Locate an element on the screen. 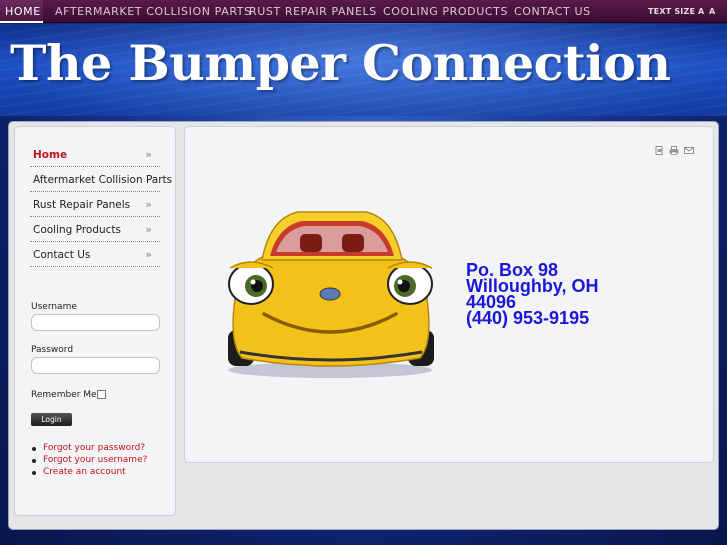 This screenshot has width=727, height=545. remember-me-label: Remember Me is located at coordinates (64, 395).